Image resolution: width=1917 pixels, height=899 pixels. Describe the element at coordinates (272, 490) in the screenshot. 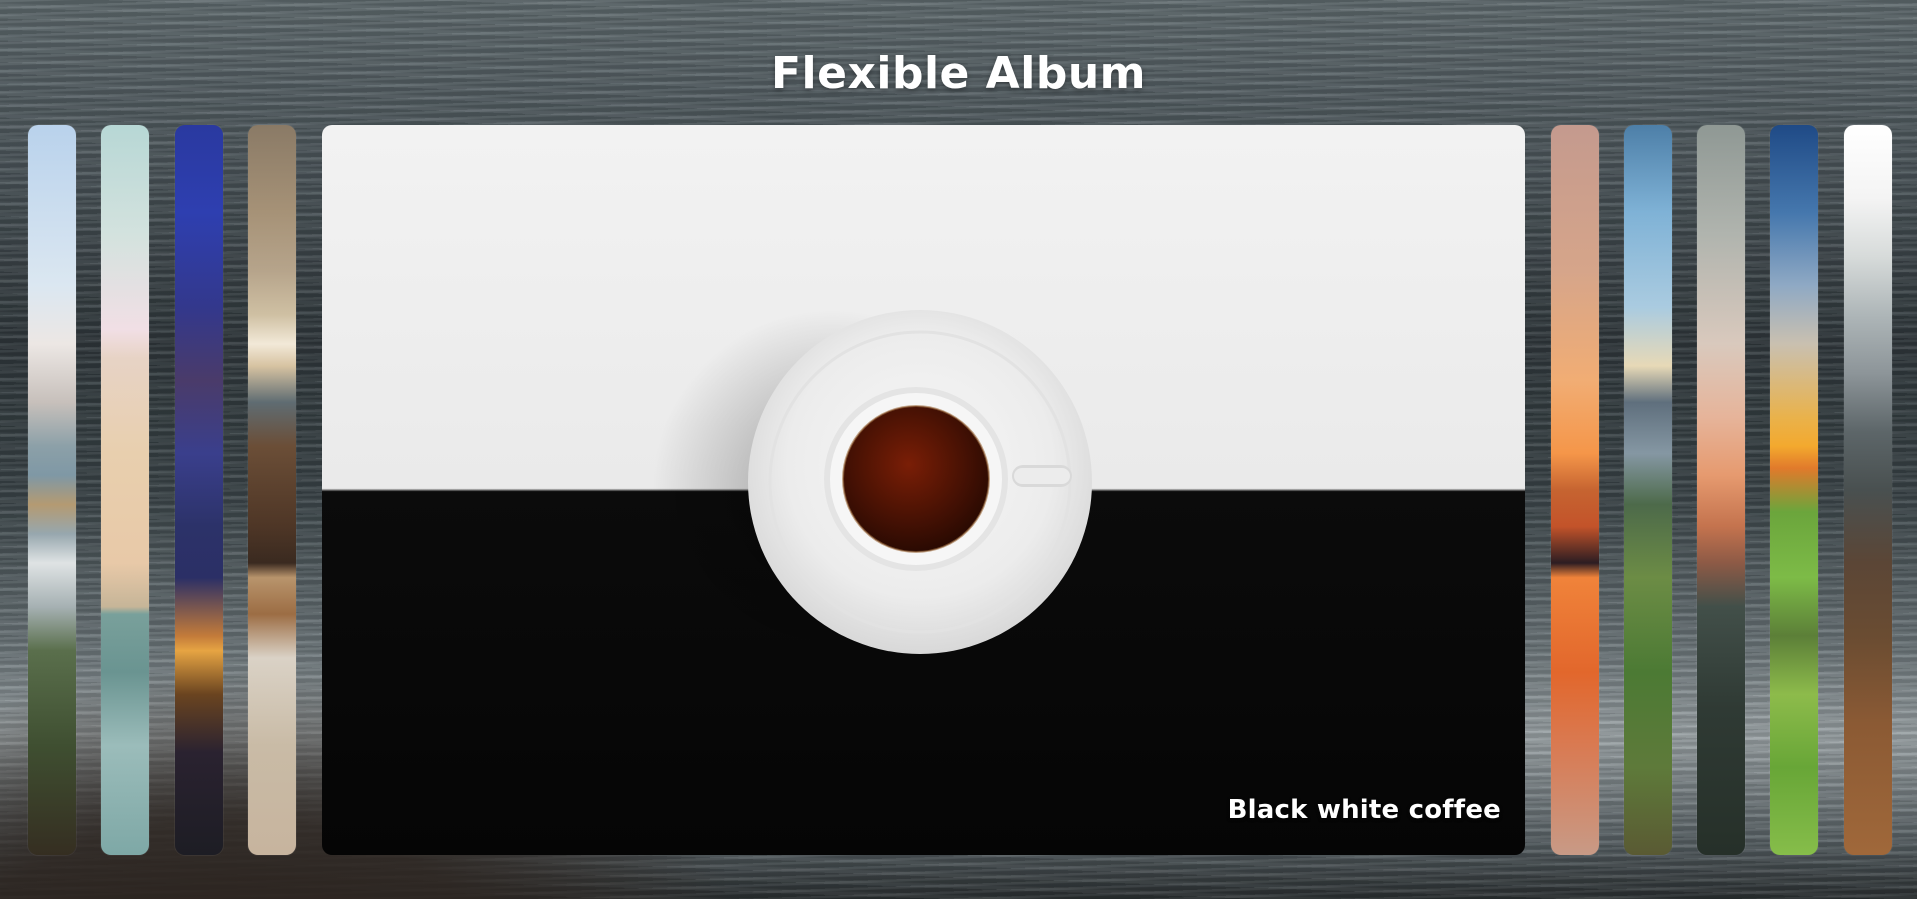

I see `album-item-coffee-cups` at that location.